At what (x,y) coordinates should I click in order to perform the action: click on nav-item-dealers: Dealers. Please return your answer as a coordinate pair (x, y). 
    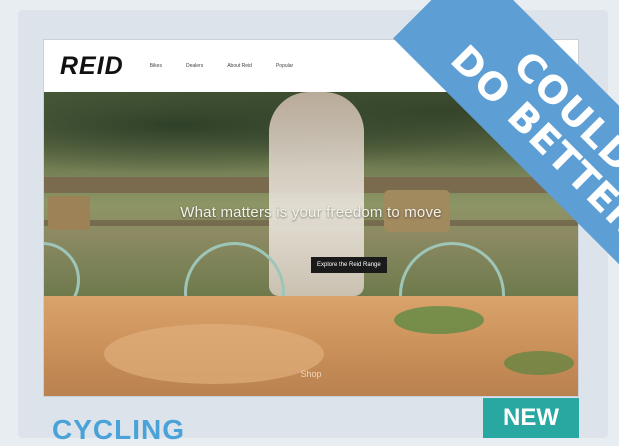
    Looking at the image, I should click on (194, 66).